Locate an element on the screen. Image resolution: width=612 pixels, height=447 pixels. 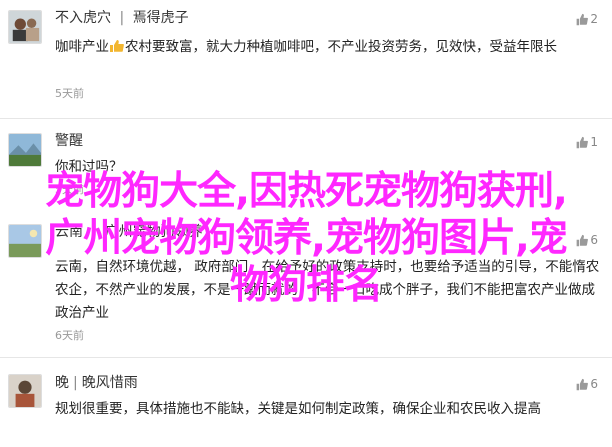
comment-text: 你和过吗？ is located at coordinates (89, 167).